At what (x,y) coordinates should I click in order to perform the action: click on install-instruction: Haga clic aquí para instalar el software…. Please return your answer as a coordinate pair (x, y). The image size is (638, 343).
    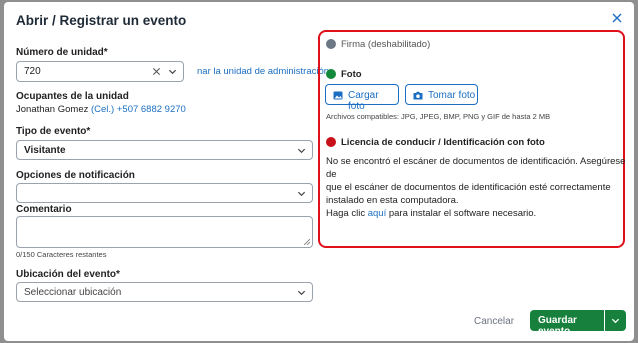
    Looking at the image, I should click on (476, 213).